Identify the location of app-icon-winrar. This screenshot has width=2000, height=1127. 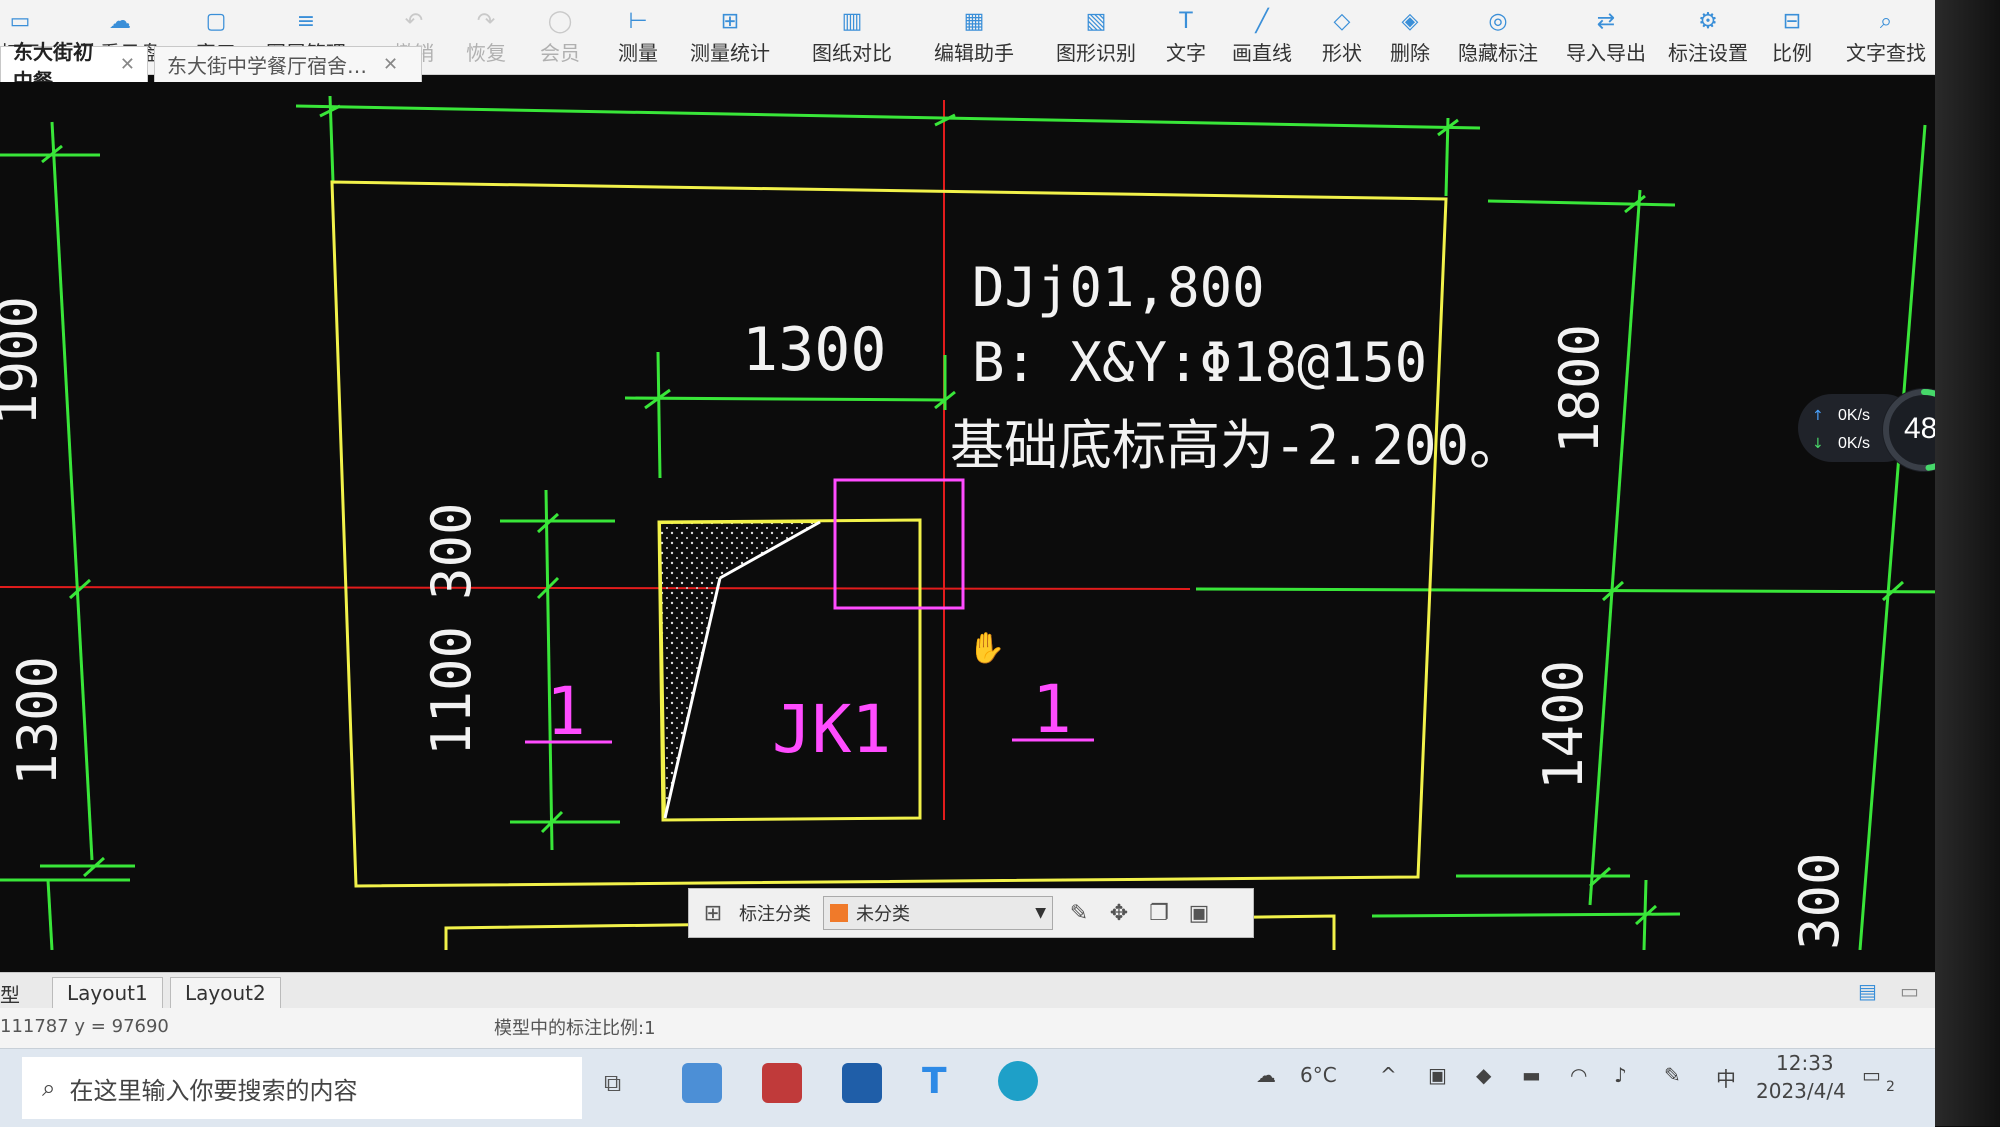
(782, 1083).